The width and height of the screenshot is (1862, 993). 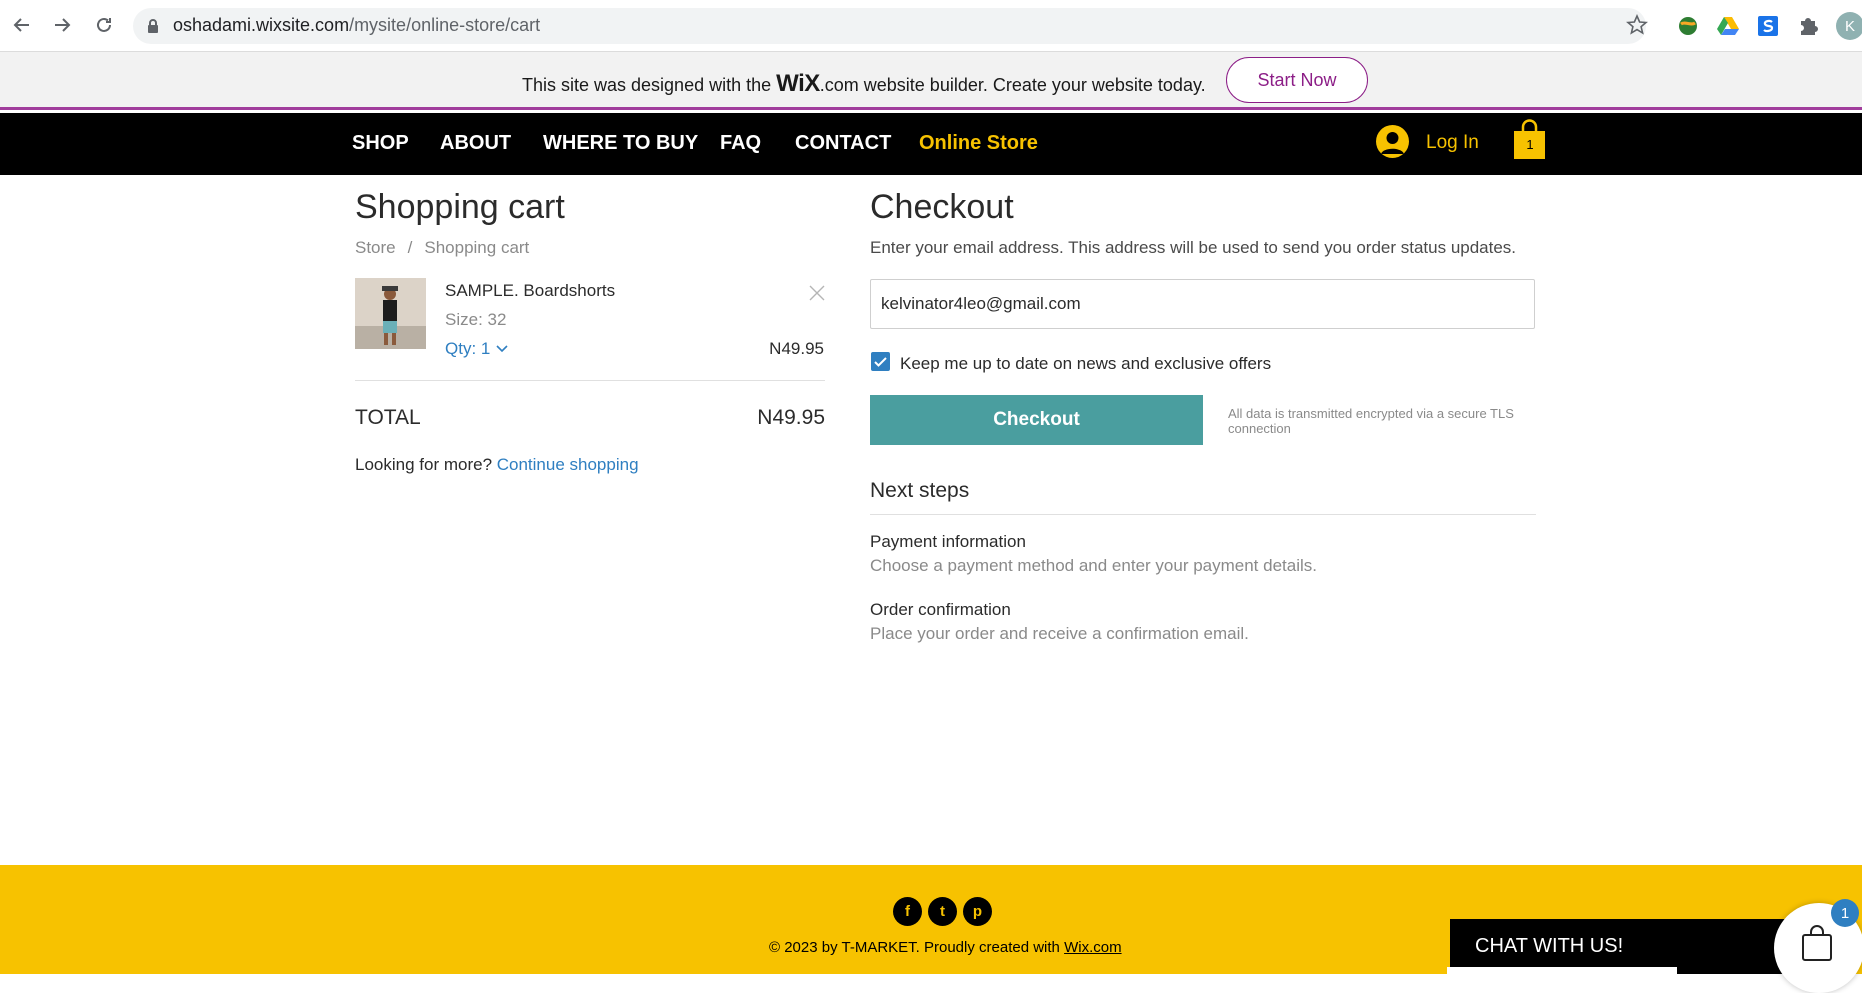 What do you see at coordinates (1562, 970) in the screenshot?
I see `chat-input-strip` at bounding box center [1562, 970].